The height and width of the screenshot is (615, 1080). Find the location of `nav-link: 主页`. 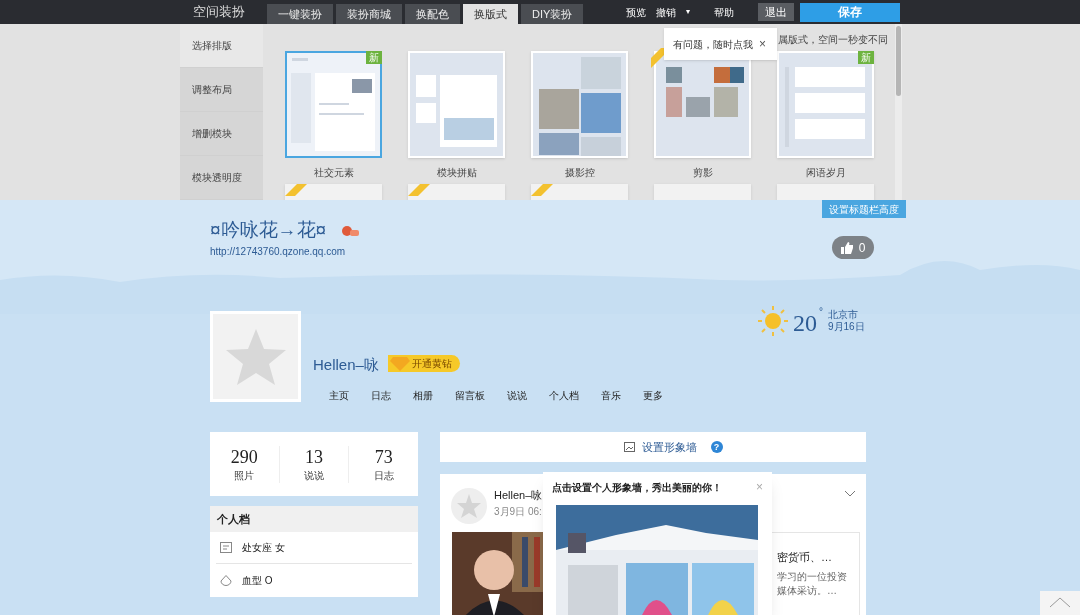

nav-link: 主页 is located at coordinates (339, 395).